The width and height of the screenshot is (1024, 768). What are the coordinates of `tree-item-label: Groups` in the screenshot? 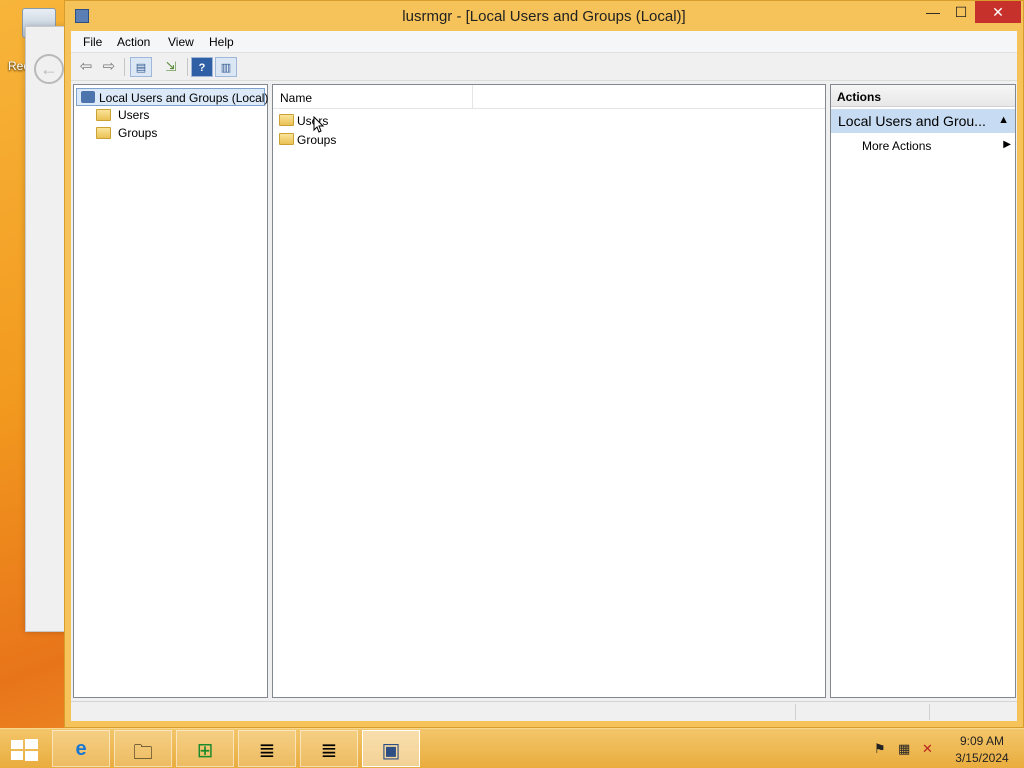 It's located at (138, 133).